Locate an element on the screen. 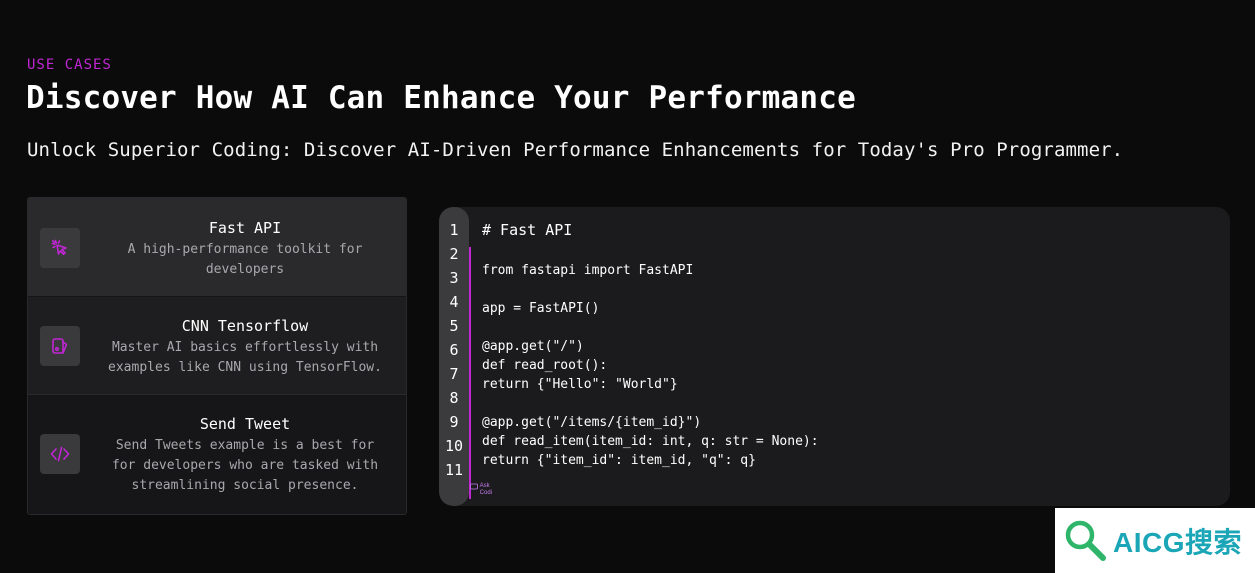 The width and height of the screenshot is (1255, 573). magnifier-icon is located at coordinates (1087, 543).